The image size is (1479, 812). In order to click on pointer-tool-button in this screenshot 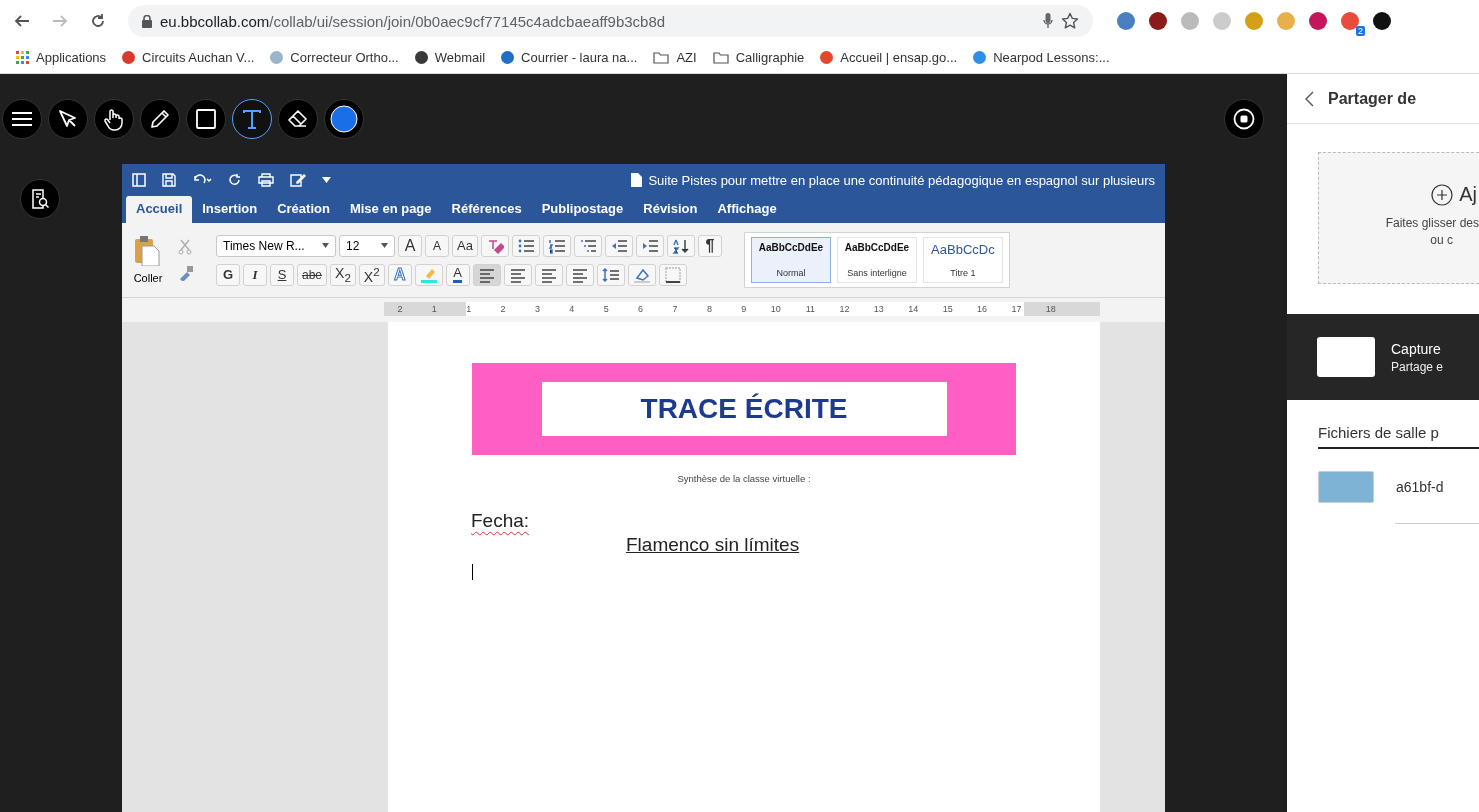, I will do `click(68, 119)`.